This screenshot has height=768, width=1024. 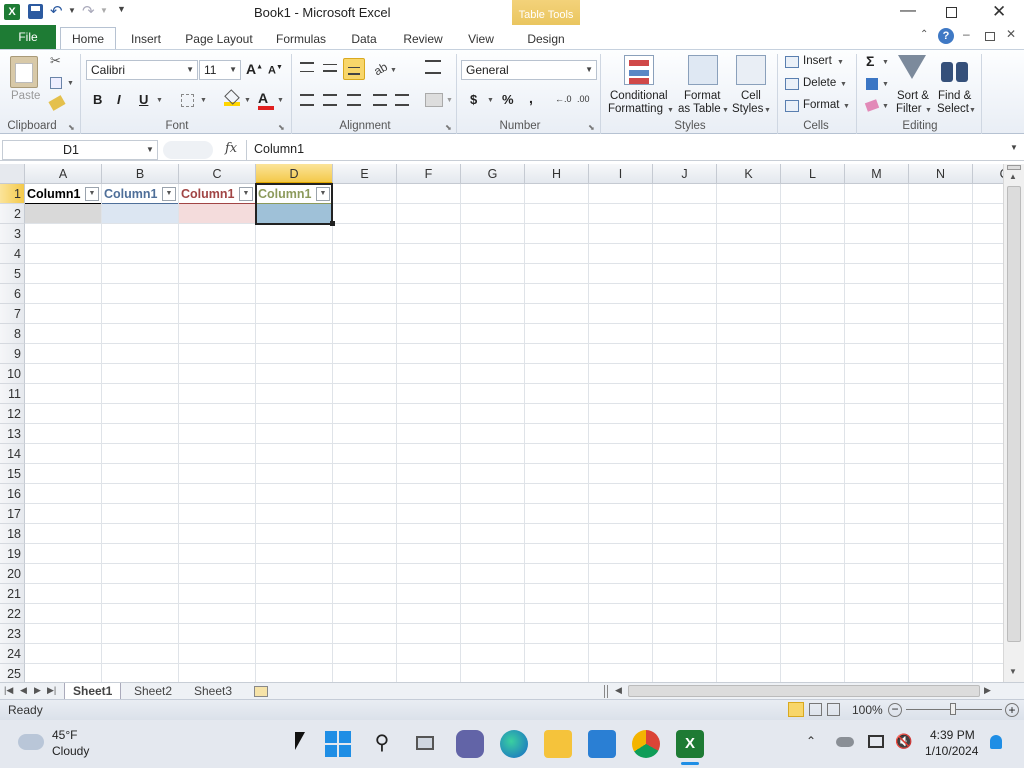 I want to click on paste-icon, so click(x=24, y=72).